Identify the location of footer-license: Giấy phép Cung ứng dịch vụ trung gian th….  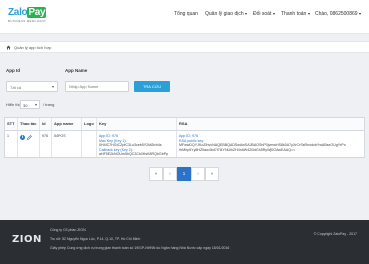
(140, 248).